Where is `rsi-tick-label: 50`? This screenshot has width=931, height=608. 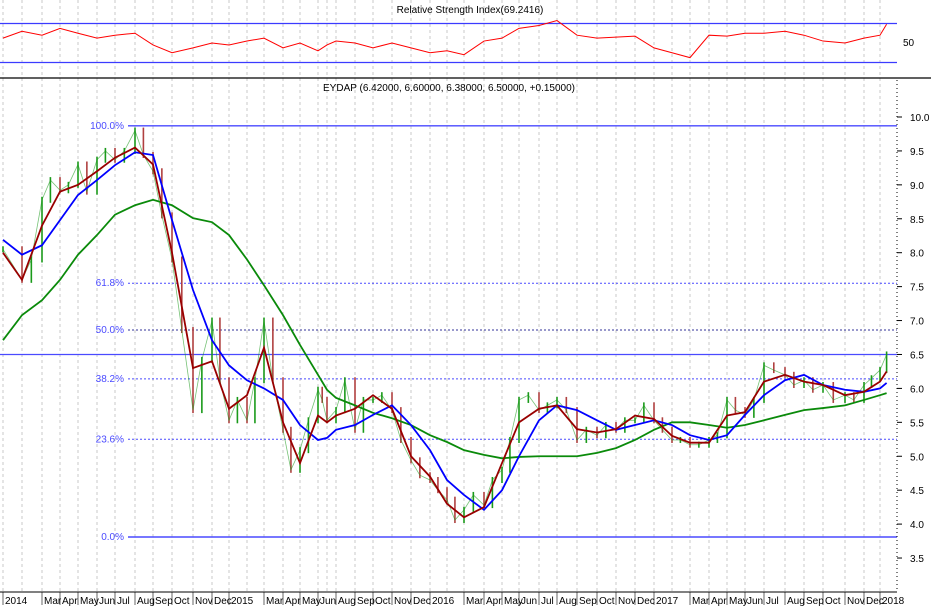 rsi-tick-label: 50 is located at coordinates (909, 43).